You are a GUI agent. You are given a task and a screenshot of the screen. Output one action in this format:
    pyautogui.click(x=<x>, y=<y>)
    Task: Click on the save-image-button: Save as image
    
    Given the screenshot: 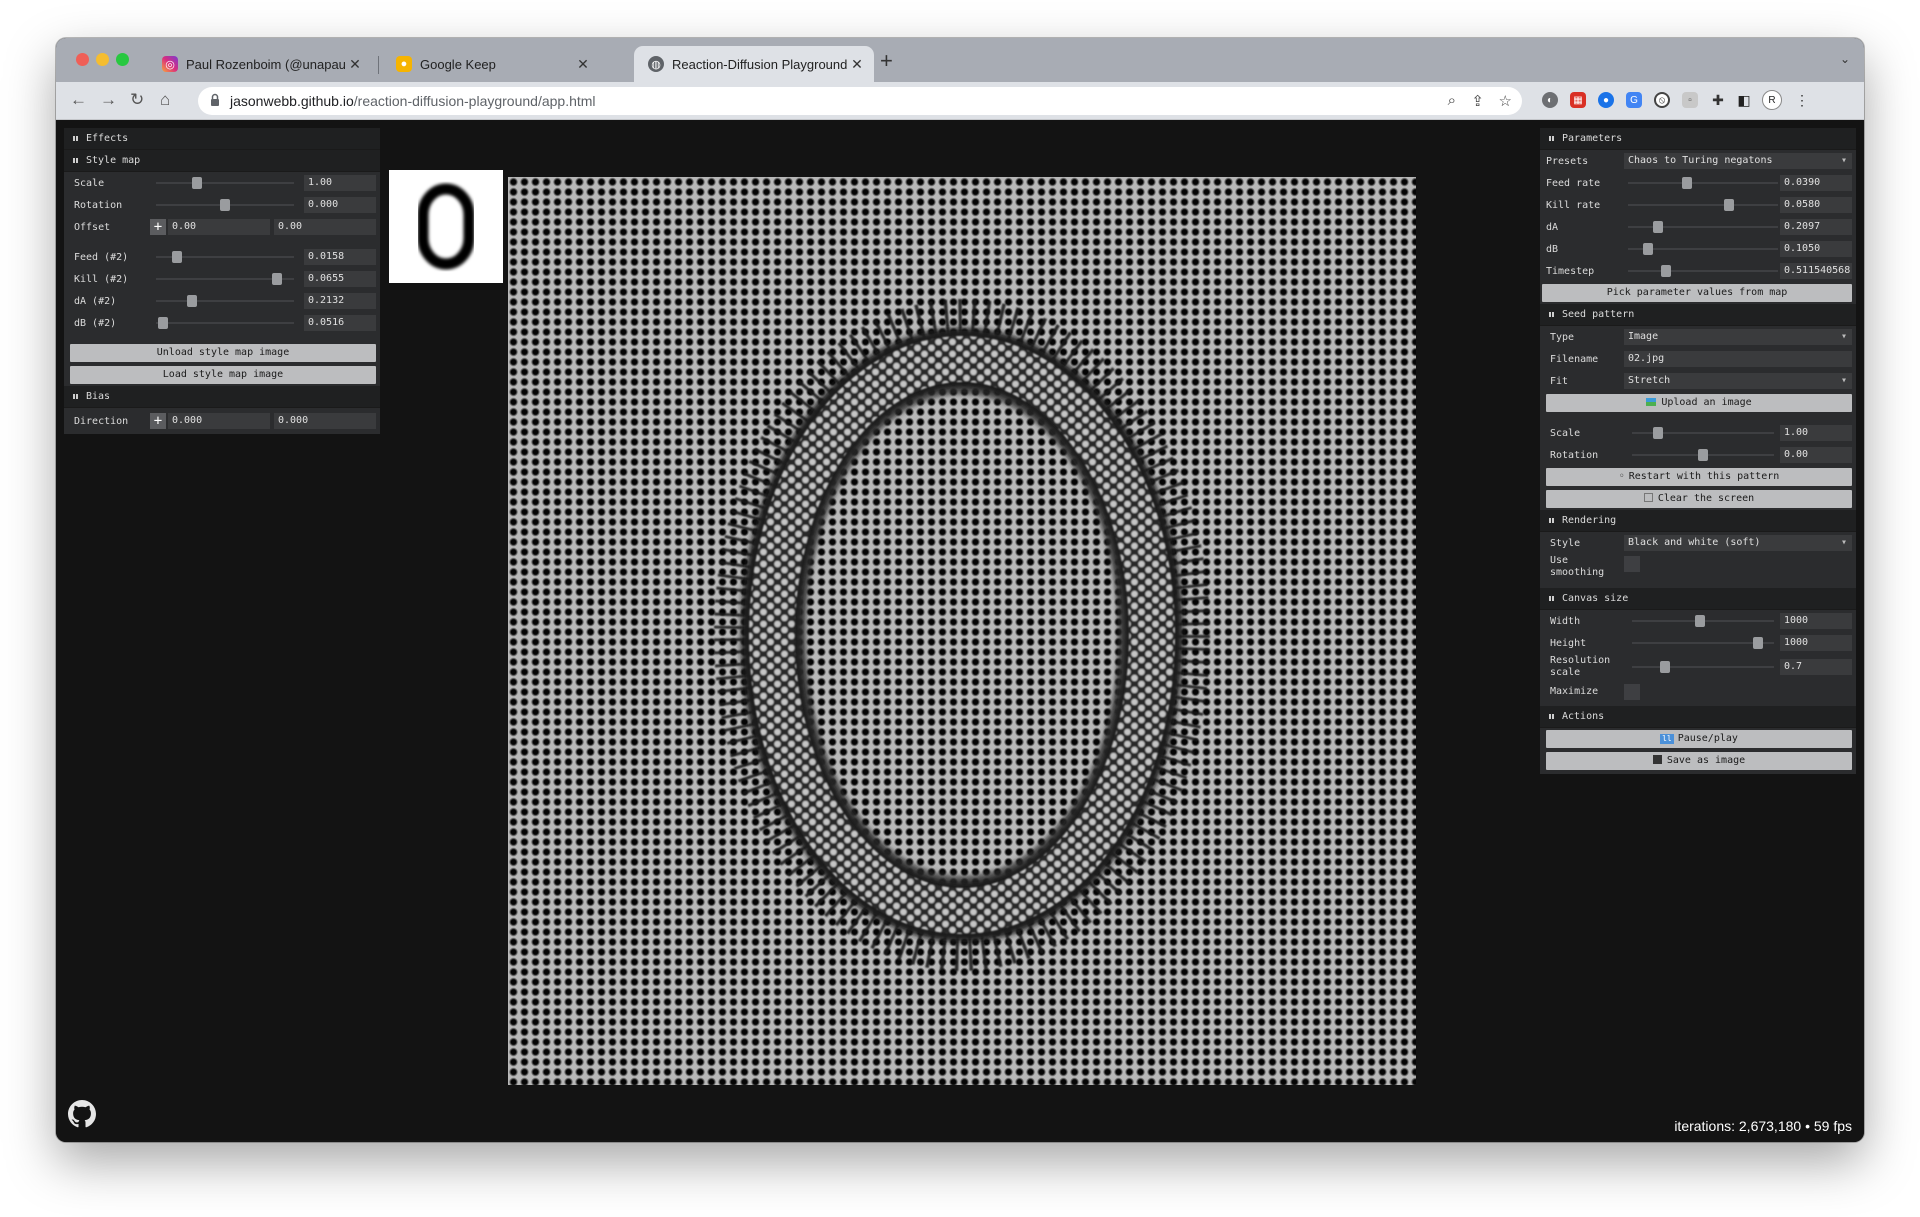 What is the action you would take?
    pyautogui.click(x=1699, y=761)
    